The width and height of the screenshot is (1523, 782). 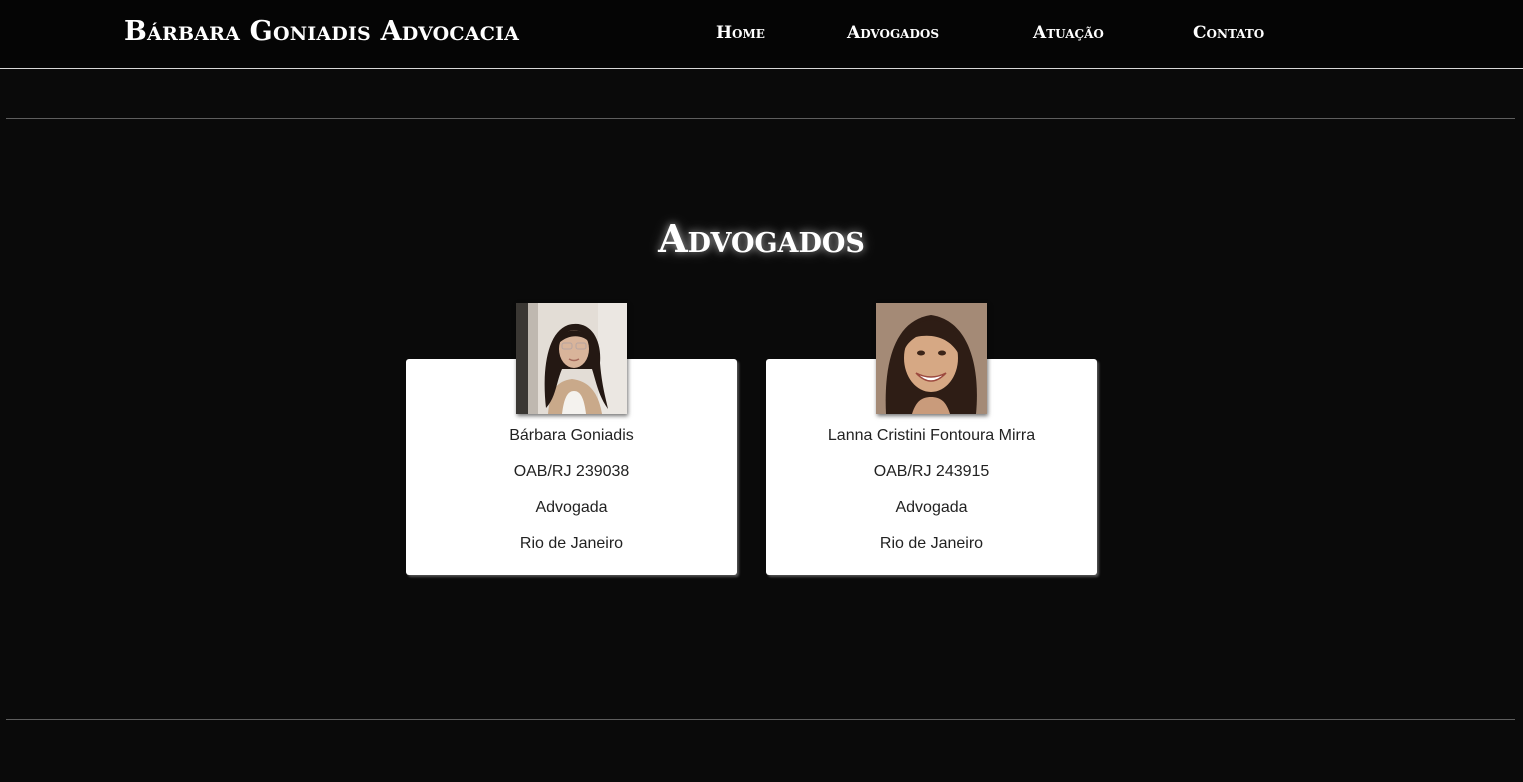 What do you see at coordinates (1228, 33) in the screenshot?
I see `nav-link-contato: Contato` at bounding box center [1228, 33].